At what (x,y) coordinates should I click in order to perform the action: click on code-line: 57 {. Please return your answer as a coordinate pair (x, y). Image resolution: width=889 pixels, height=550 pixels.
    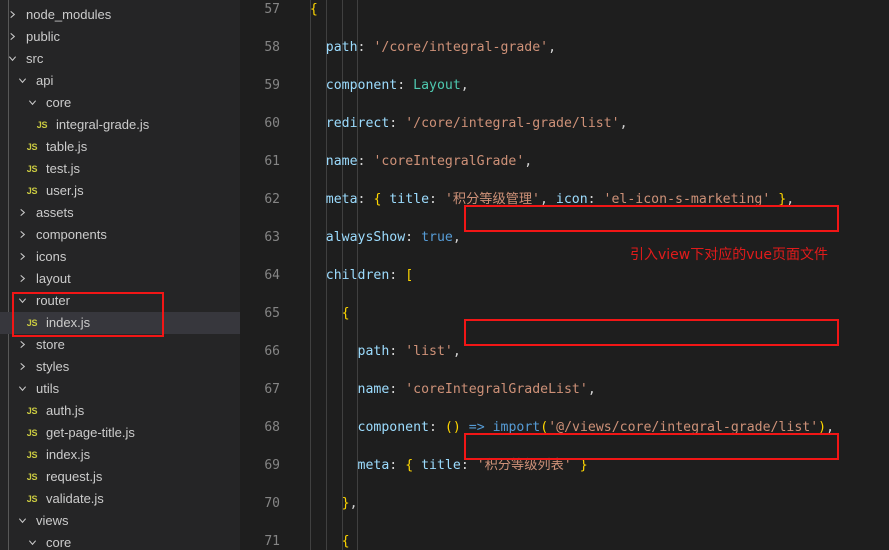
    Looking at the image, I should click on (564, 9).